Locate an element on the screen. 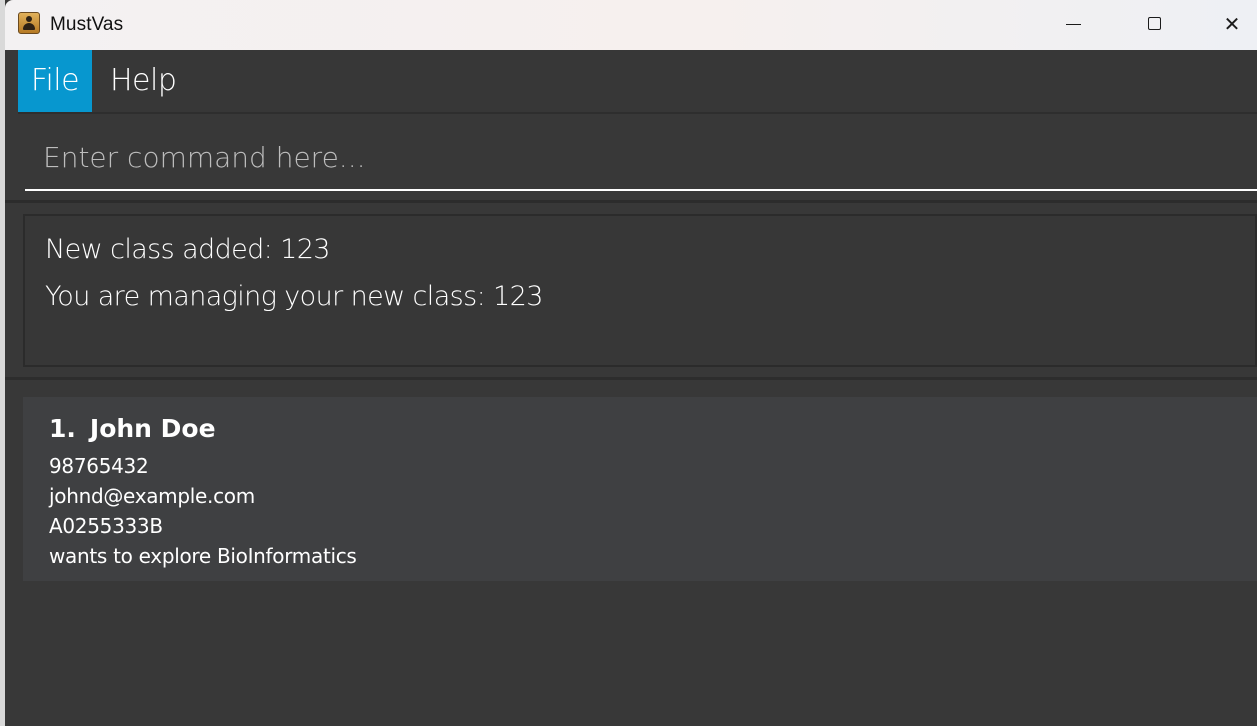 The height and width of the screenshot is (726, 1257). command-input is located at coordinates (641, 161).